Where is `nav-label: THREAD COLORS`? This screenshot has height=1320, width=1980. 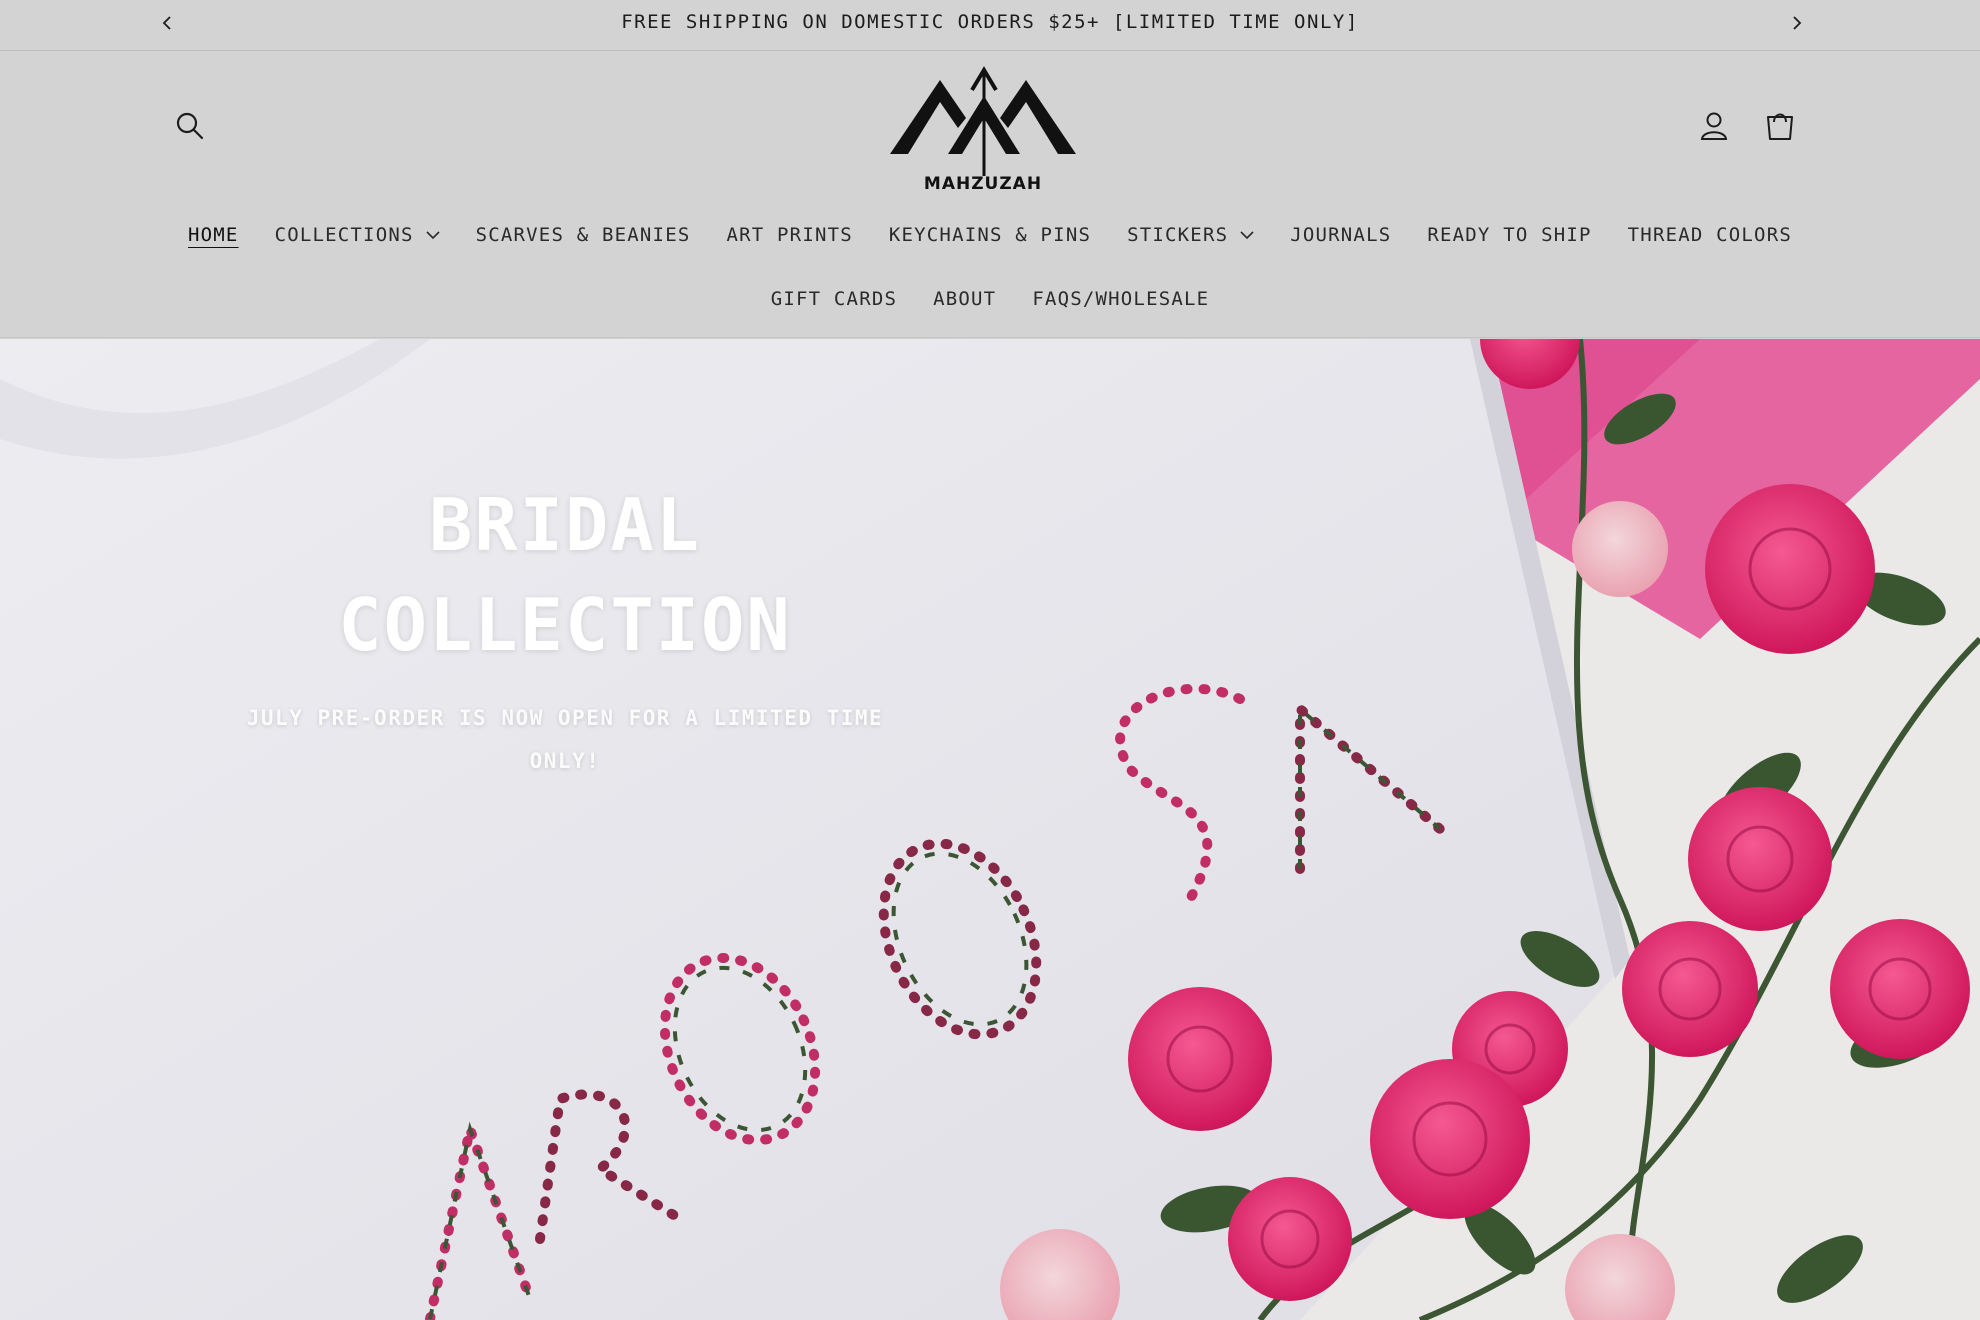 nav-label: THREAD COLORS is located at coordinates (1709, 235).